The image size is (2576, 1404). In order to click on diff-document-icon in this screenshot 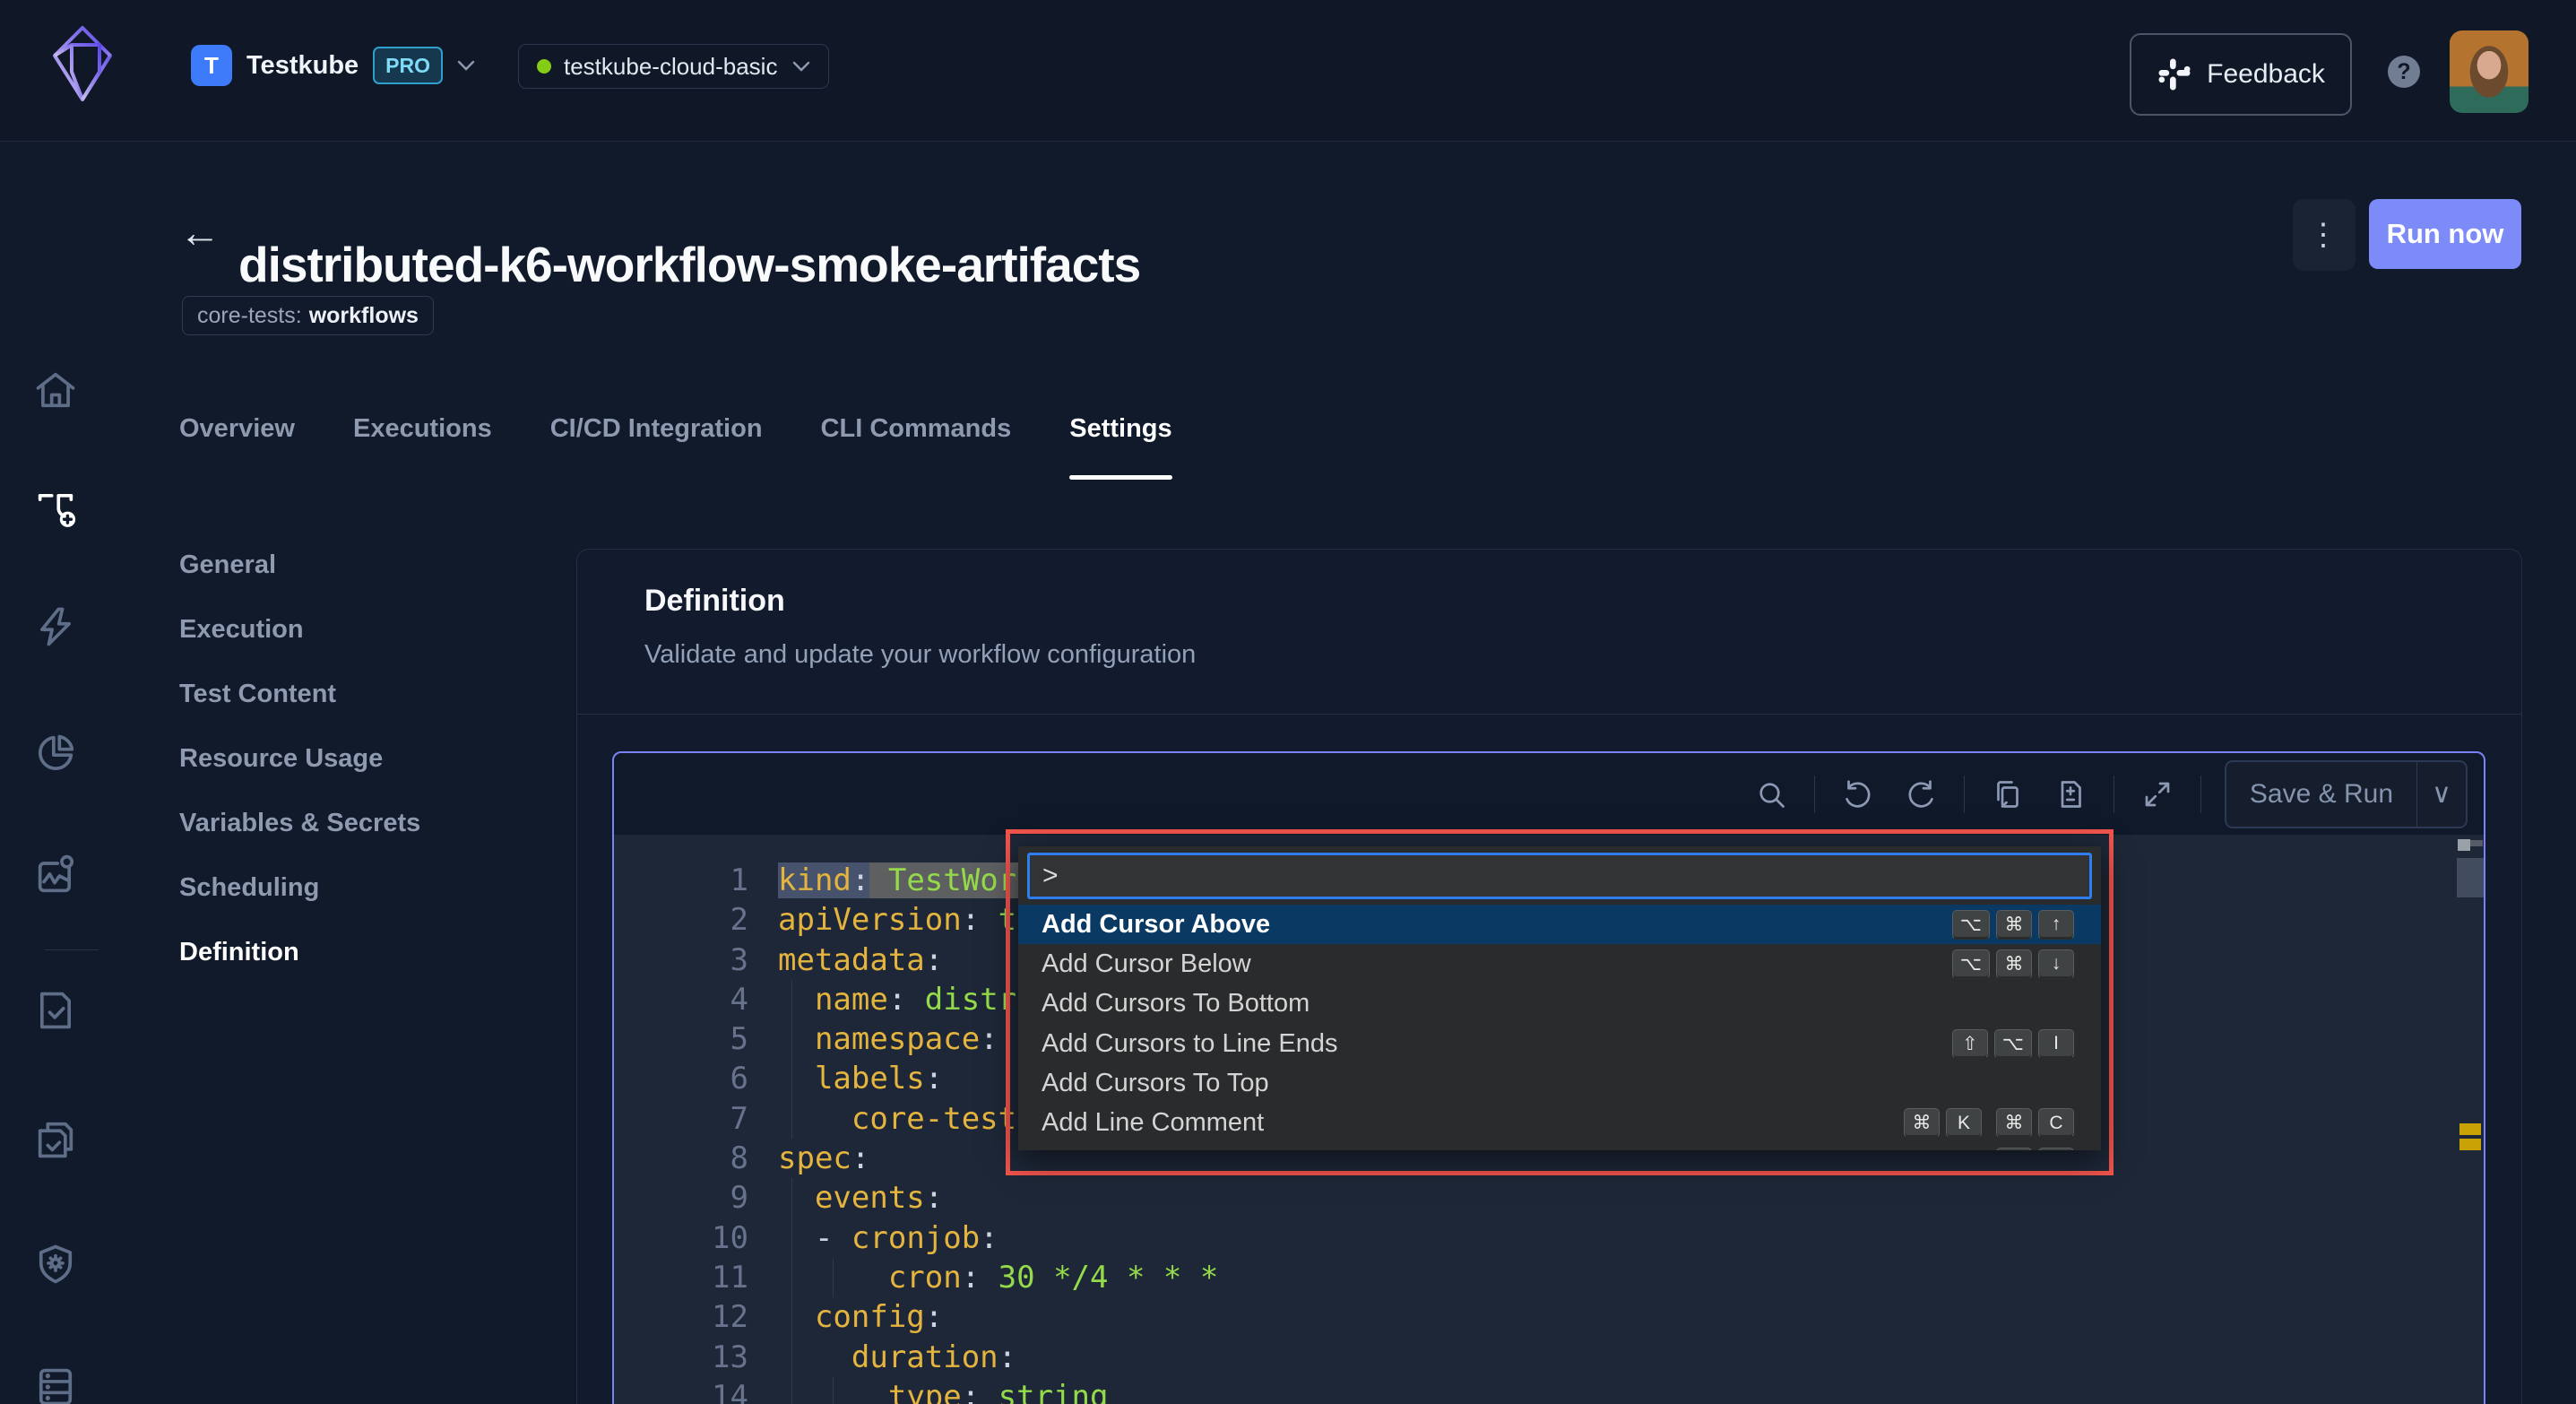, I will do `click(2070, 794)`.